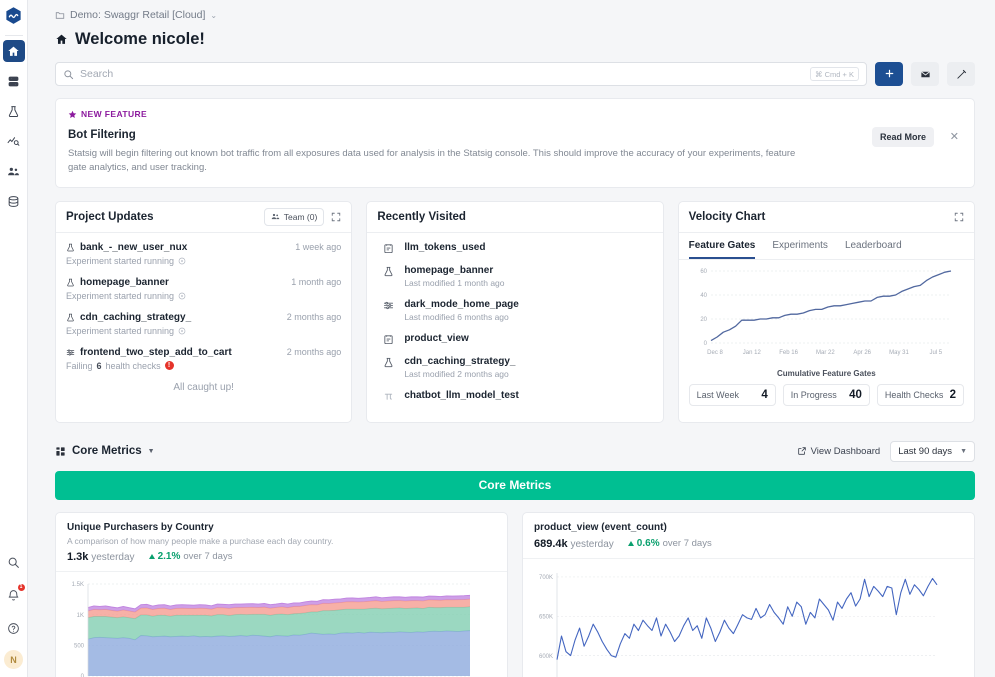  What do you see at coordinates (751, 353) in the screenshot?
I see `svg-text: Jan 12` at bounding box center [751, 353].